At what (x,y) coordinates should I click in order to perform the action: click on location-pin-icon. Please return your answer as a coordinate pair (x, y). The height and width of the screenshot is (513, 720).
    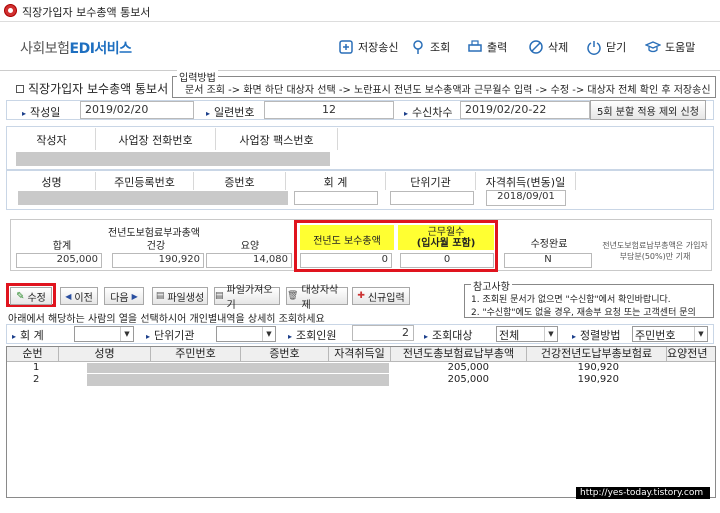
    Looking at the image, I should click on (418, 47).